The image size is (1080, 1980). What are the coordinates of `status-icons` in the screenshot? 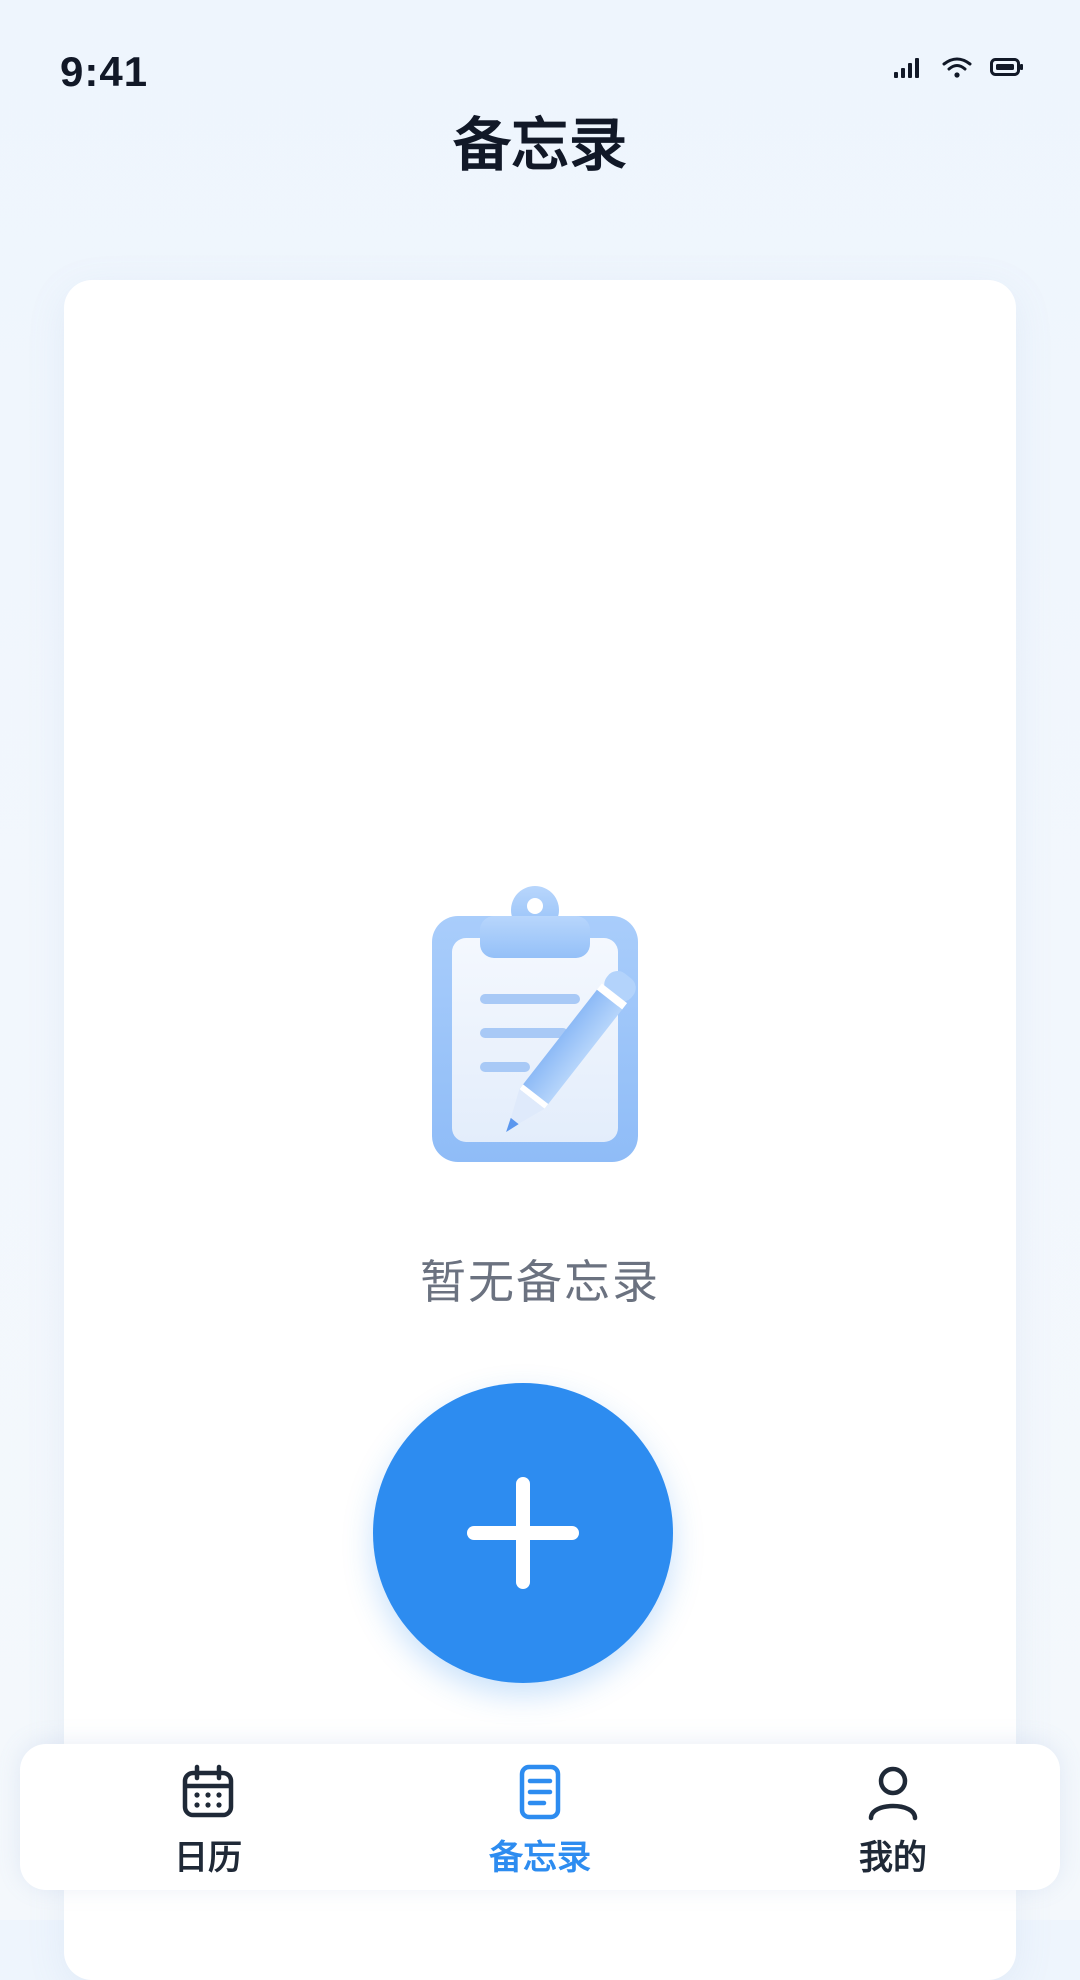 It's located at (959, 67).